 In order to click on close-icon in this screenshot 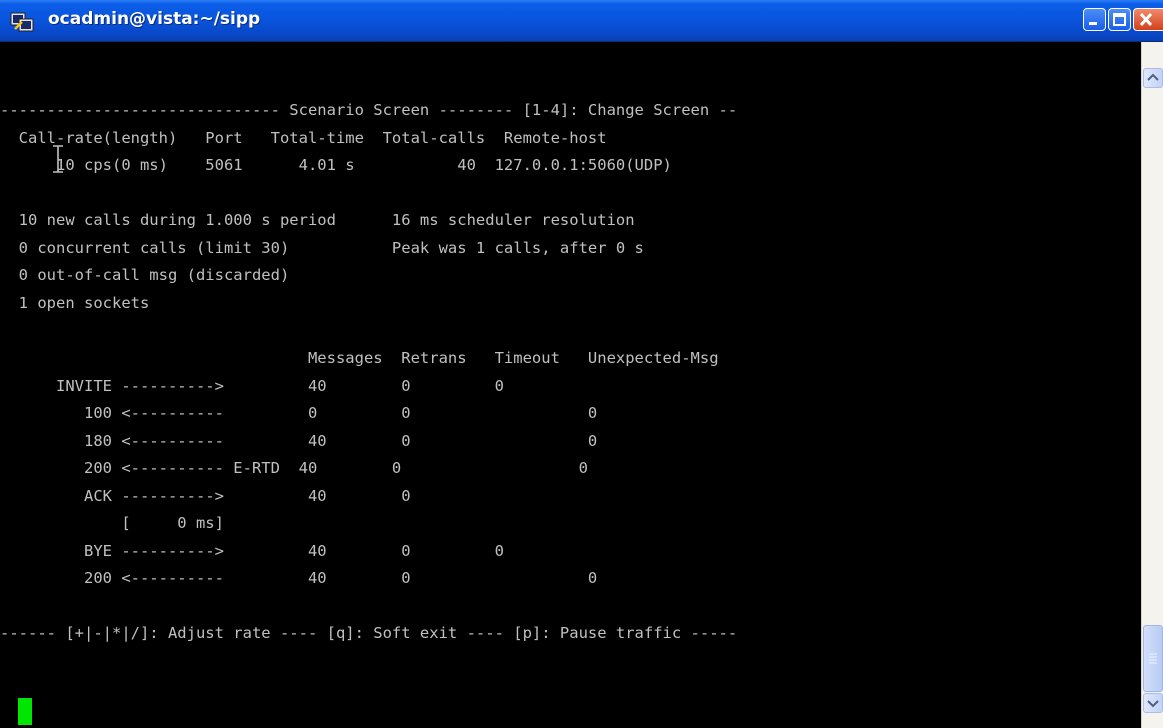, I will do `click(1146, 19)`.